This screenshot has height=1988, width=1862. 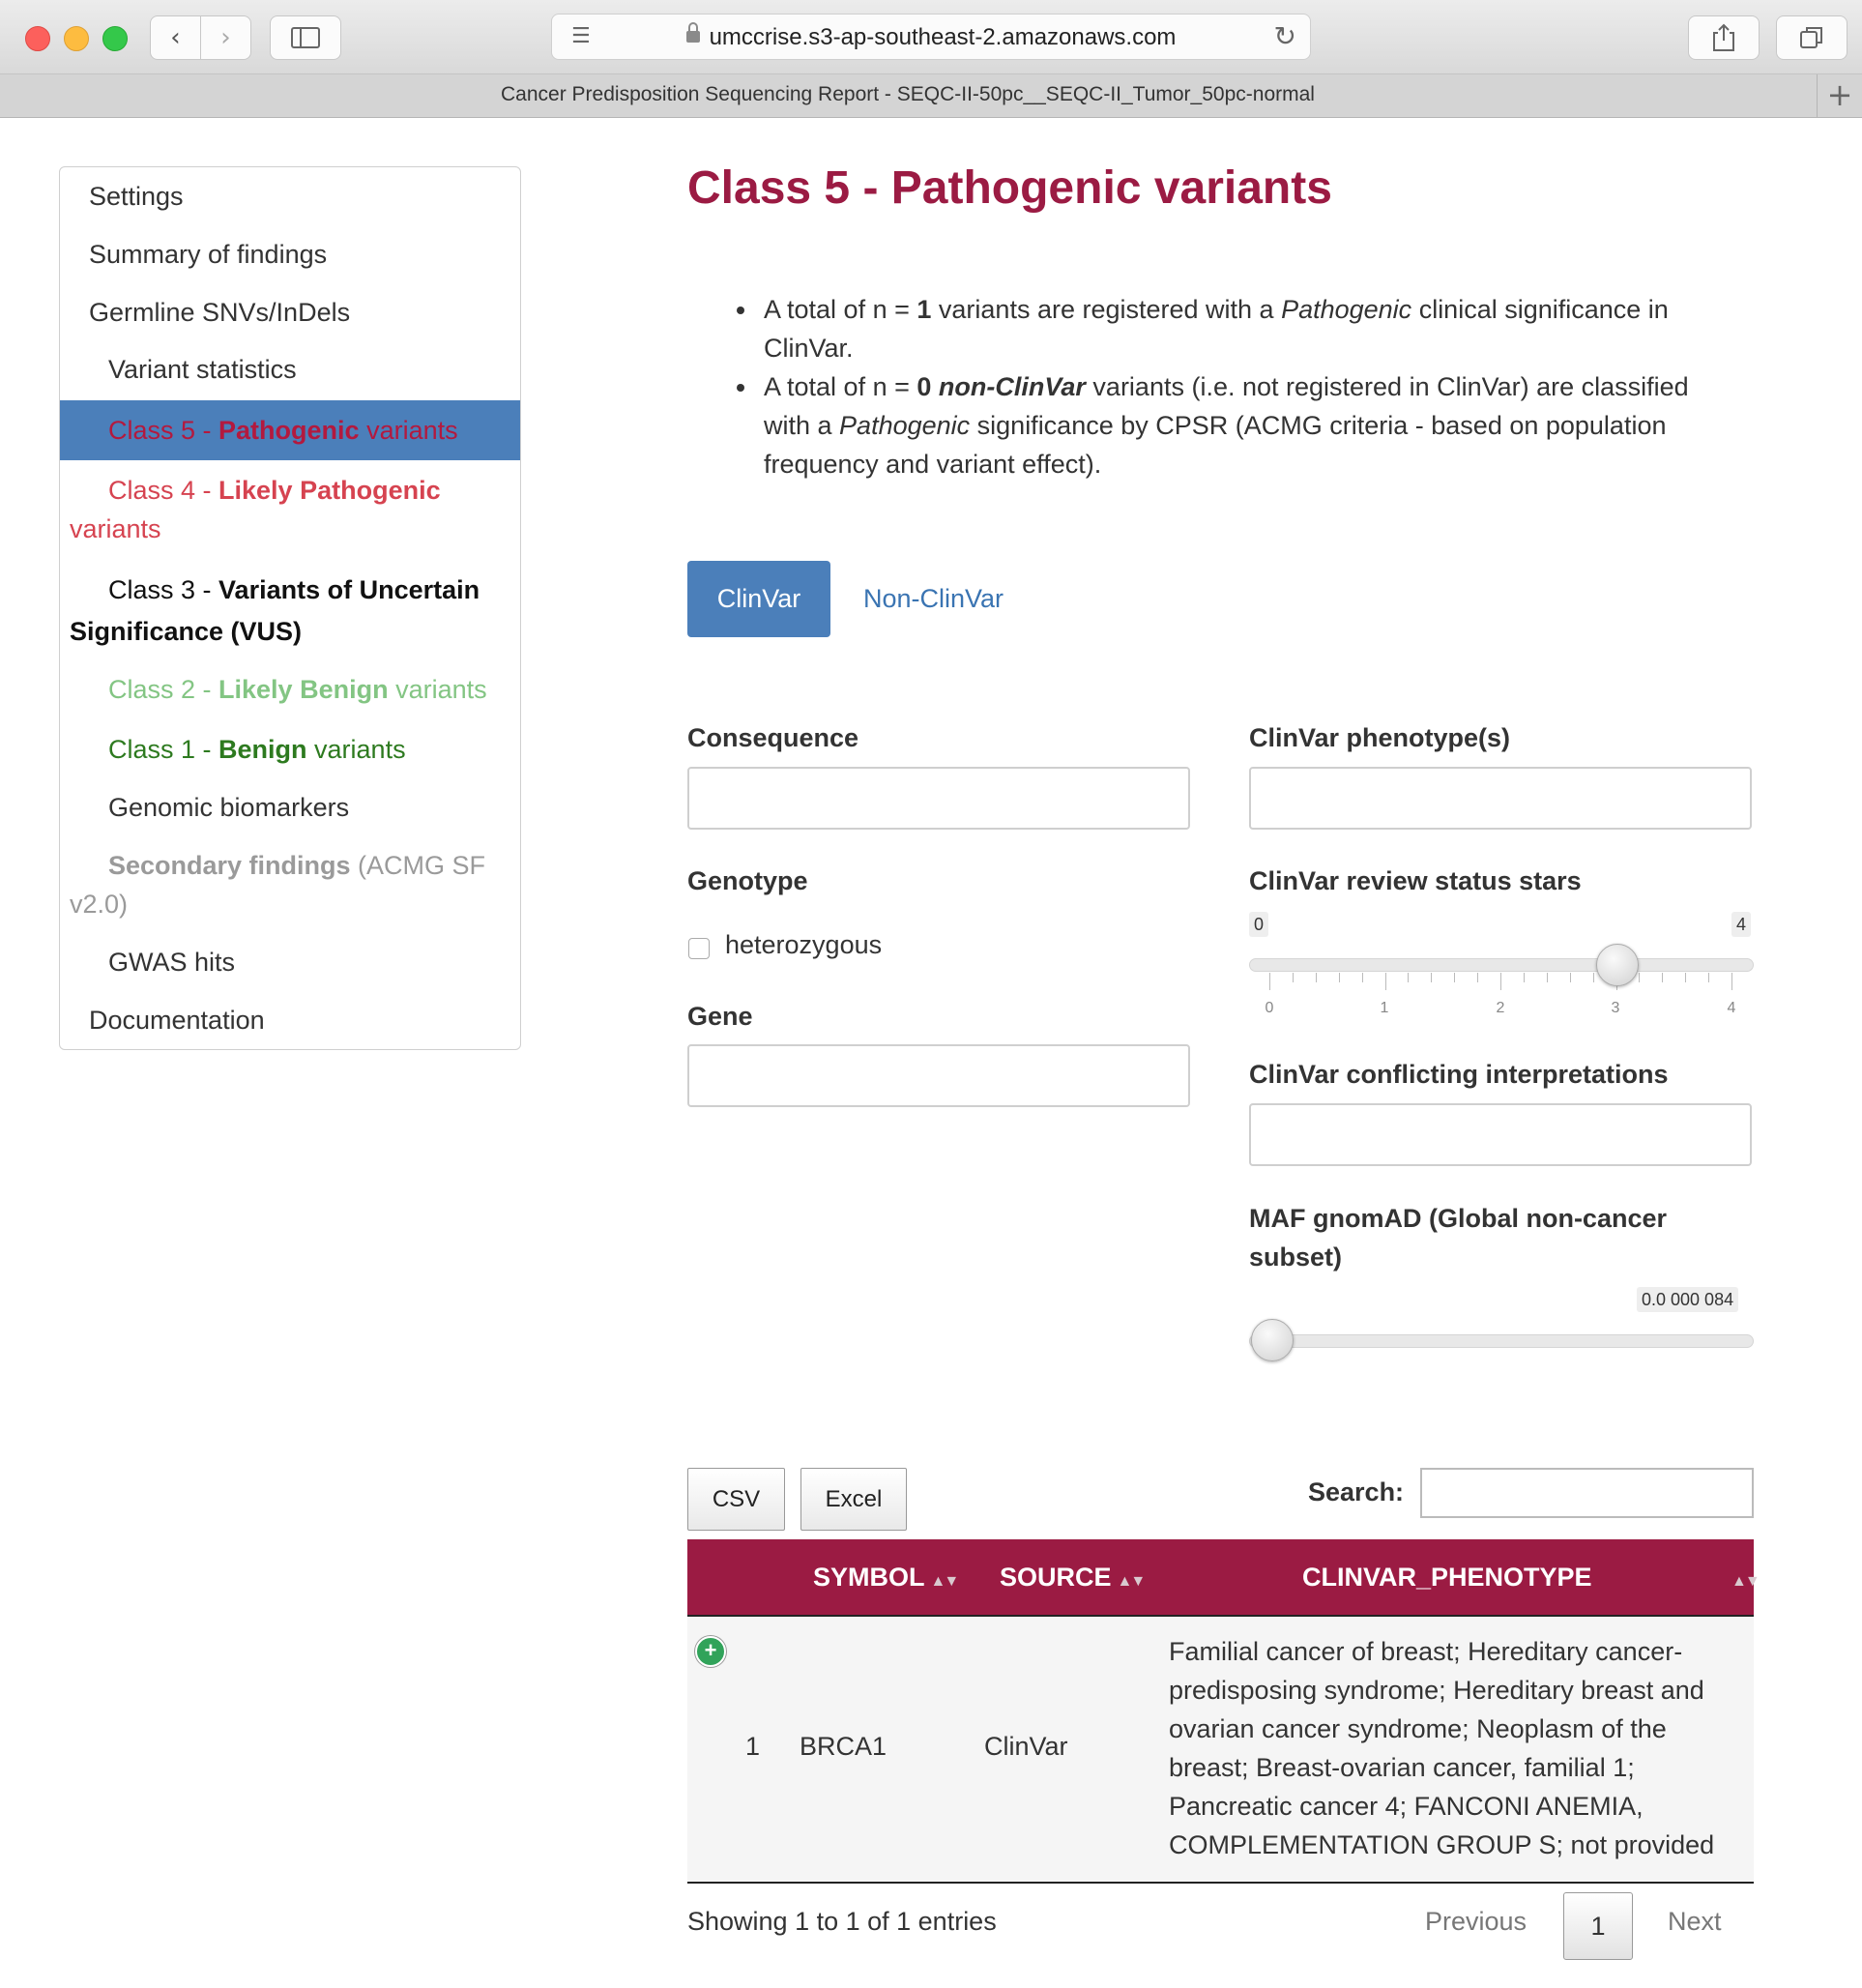 I want to click on forward-icon: ›, so click(x=225, y=37).